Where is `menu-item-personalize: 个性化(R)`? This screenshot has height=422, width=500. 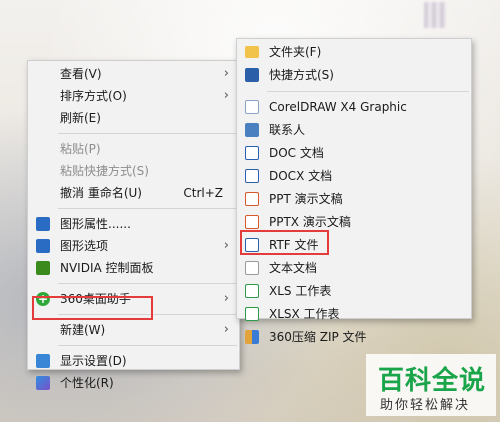
menu-item-personalize: 个性化(R) is located at coordinates (133, 383).